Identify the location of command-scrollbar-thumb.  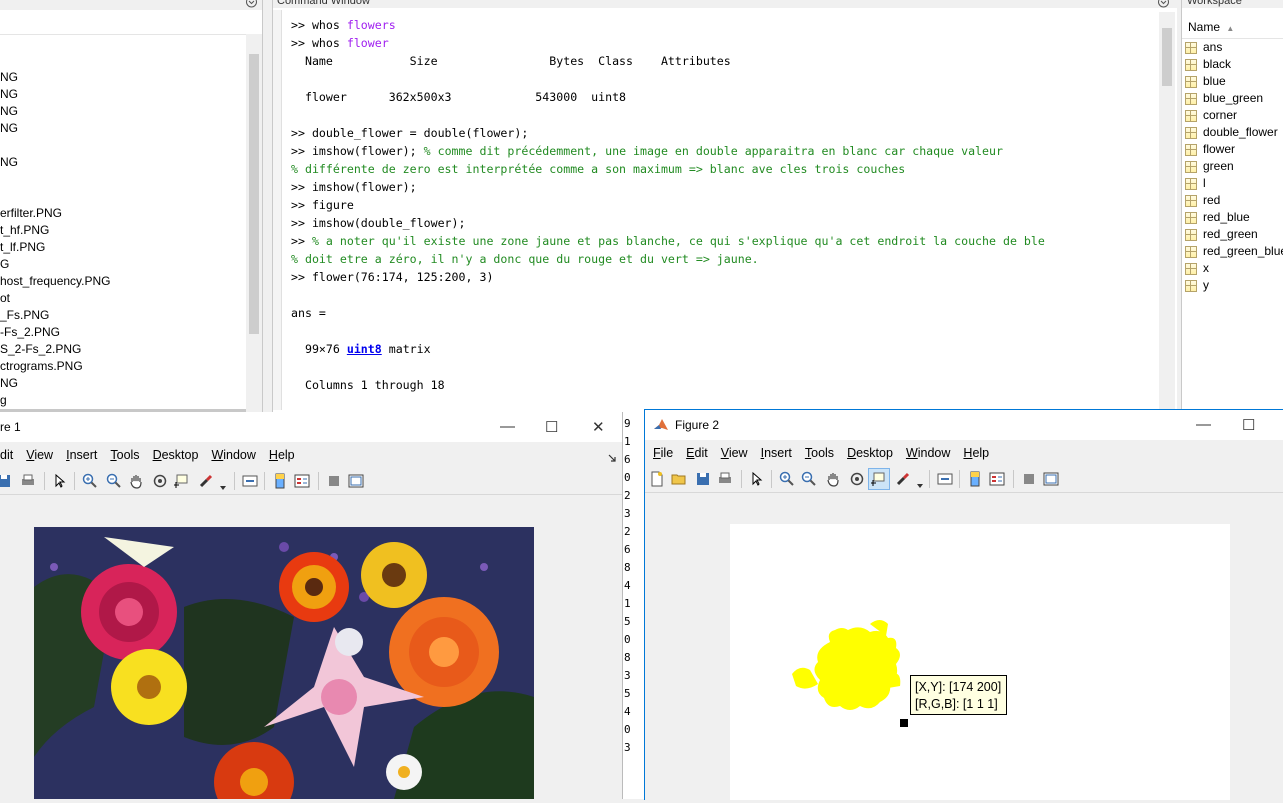
(1167, 57).